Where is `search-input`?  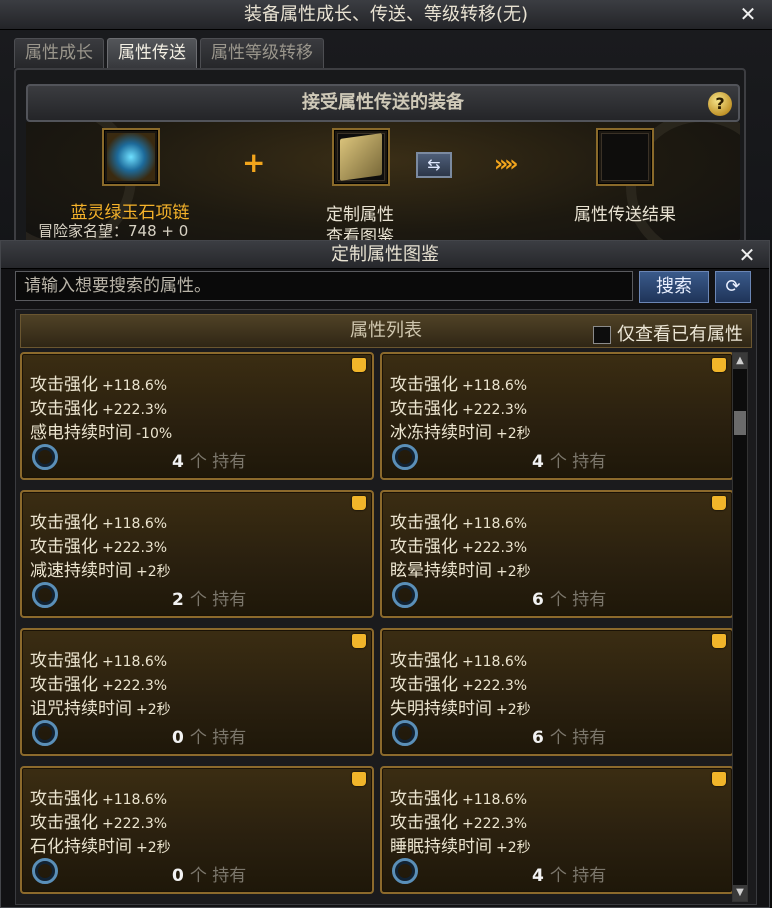 search-input is located at coordinates (324, 286).